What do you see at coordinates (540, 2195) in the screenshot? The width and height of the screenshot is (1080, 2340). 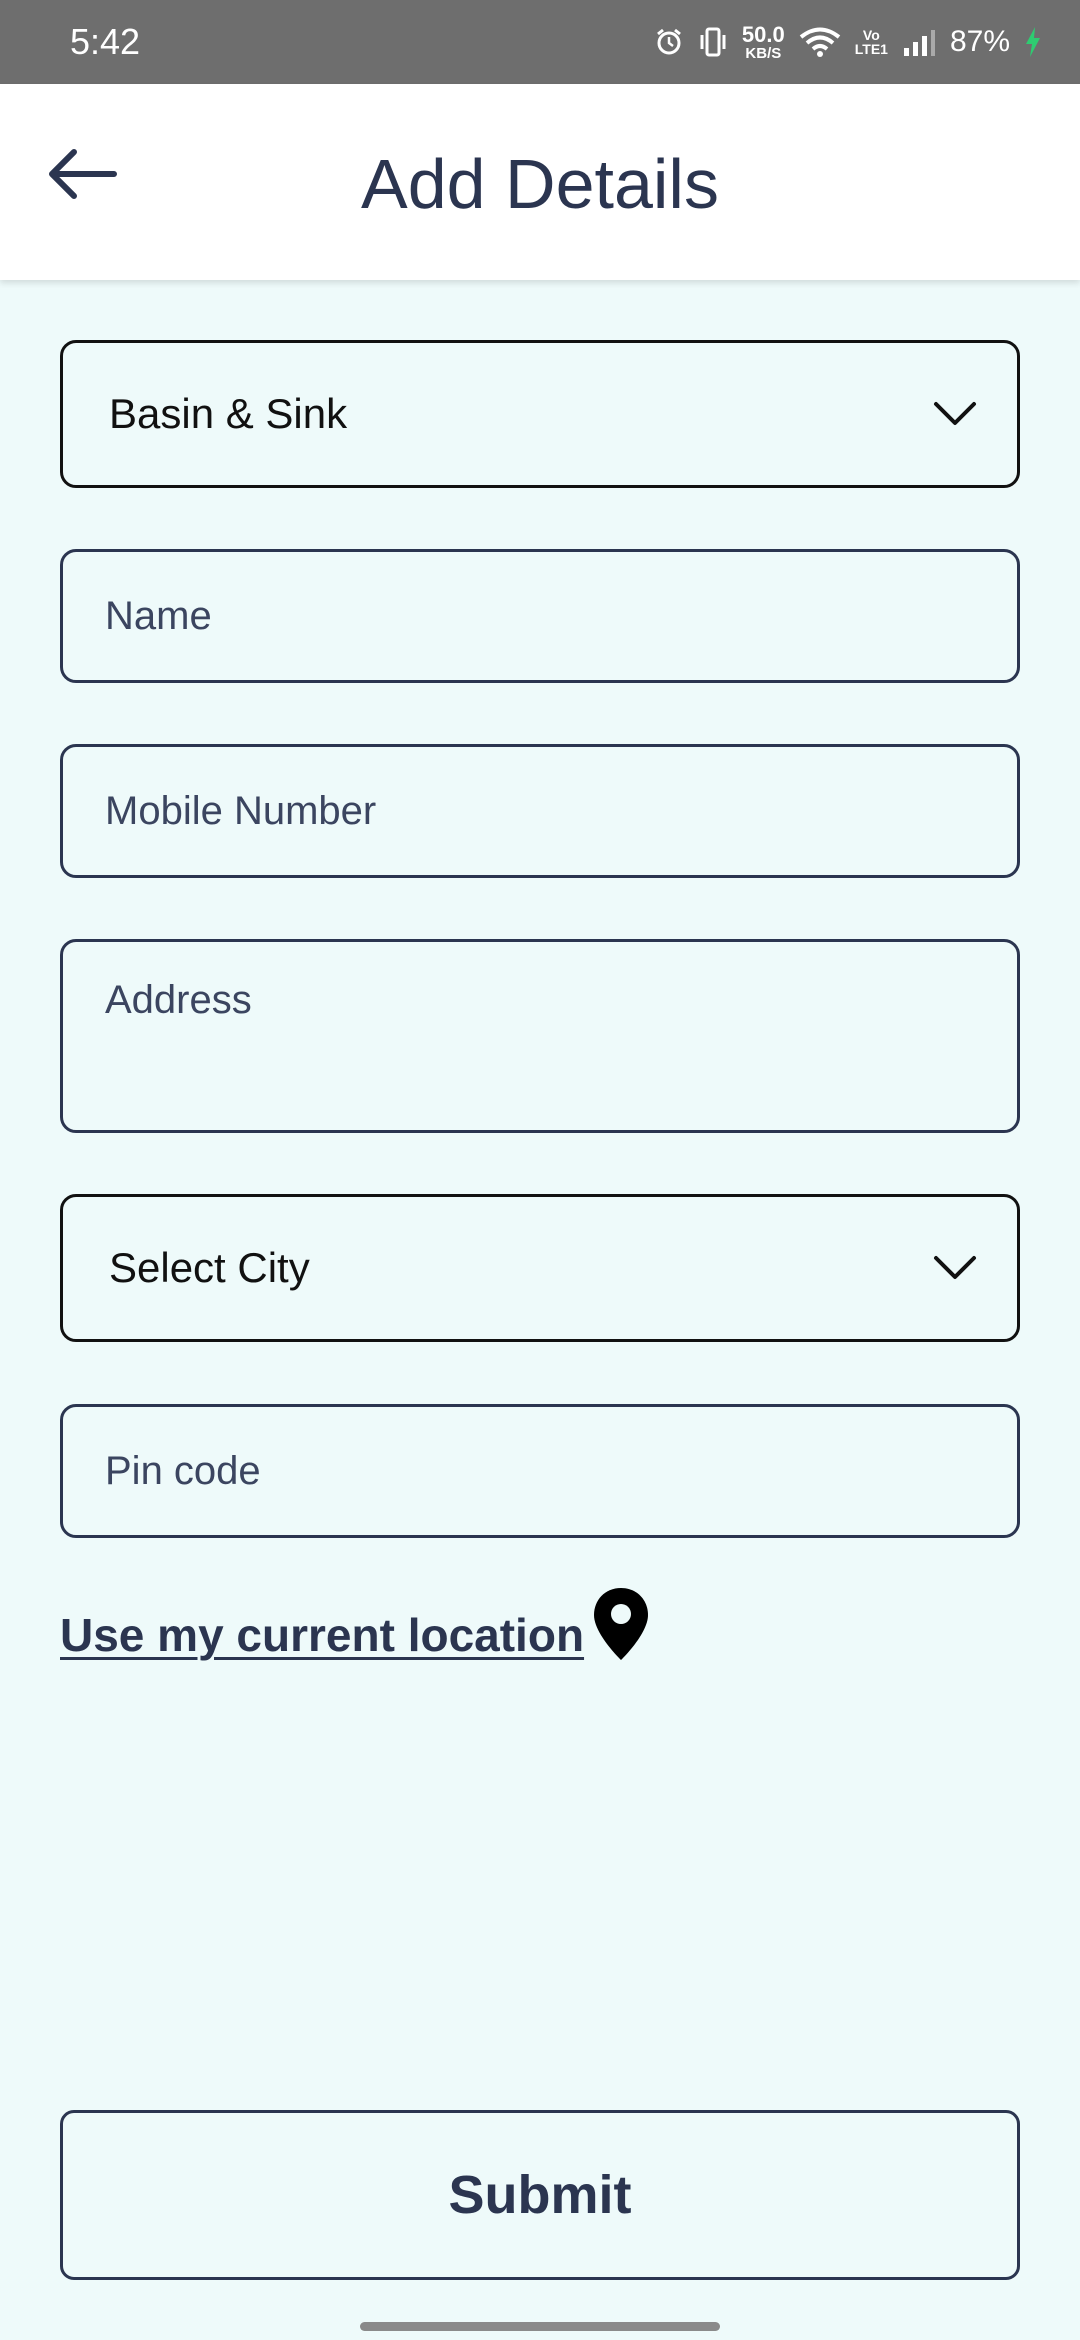 I see `submit-button: Submit` at bounding box center [540, 2195].